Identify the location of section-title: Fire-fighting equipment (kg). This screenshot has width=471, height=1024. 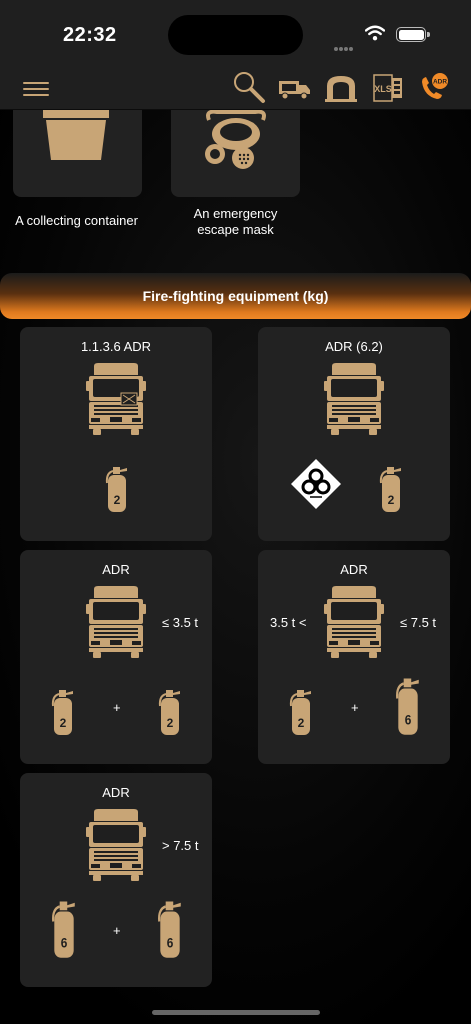
(235, 296).